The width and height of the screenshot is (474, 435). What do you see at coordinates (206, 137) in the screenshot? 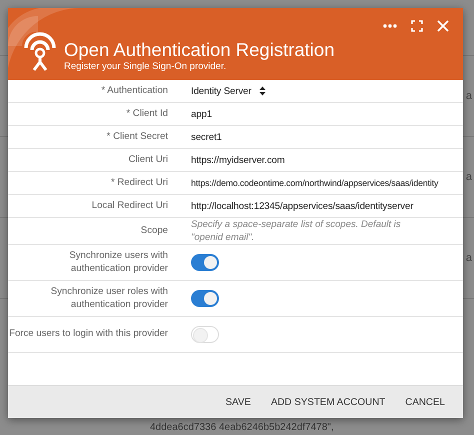
I see `input-field: secret1` at bounding box center [206, 137].